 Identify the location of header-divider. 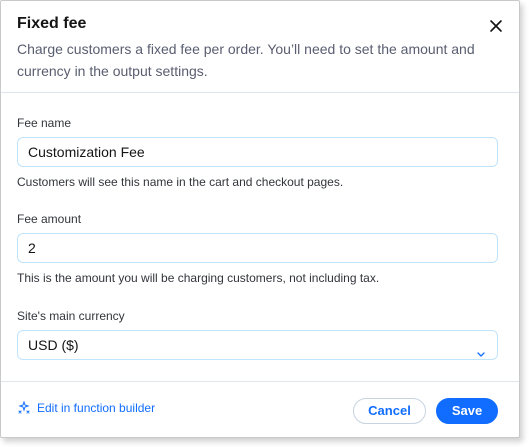
(260, 92).